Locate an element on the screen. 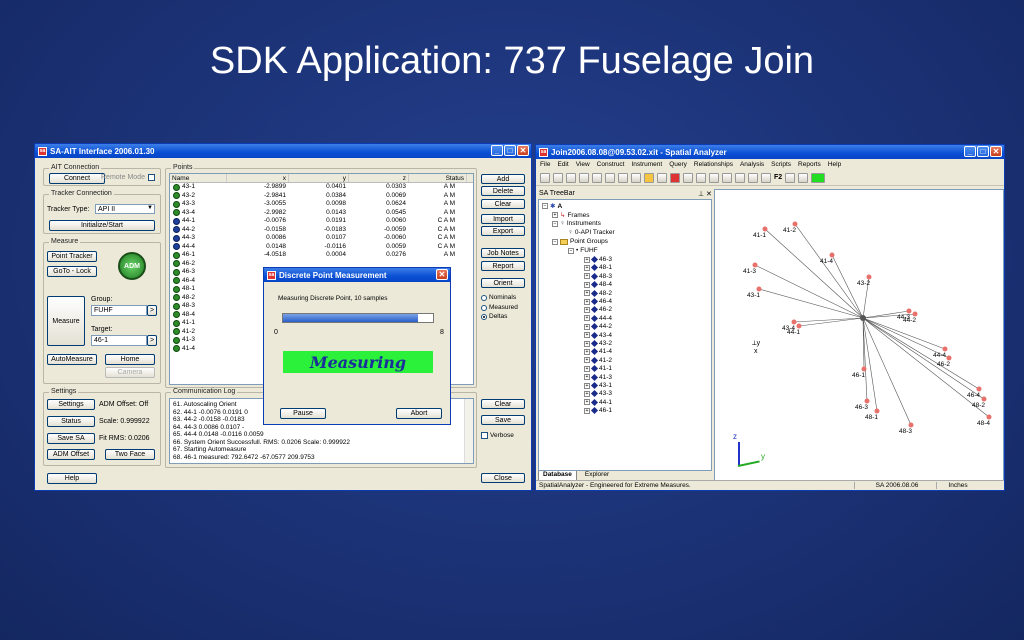 The image size is (1024, 640). open-folder-icon is located at coordinates (558, 177).